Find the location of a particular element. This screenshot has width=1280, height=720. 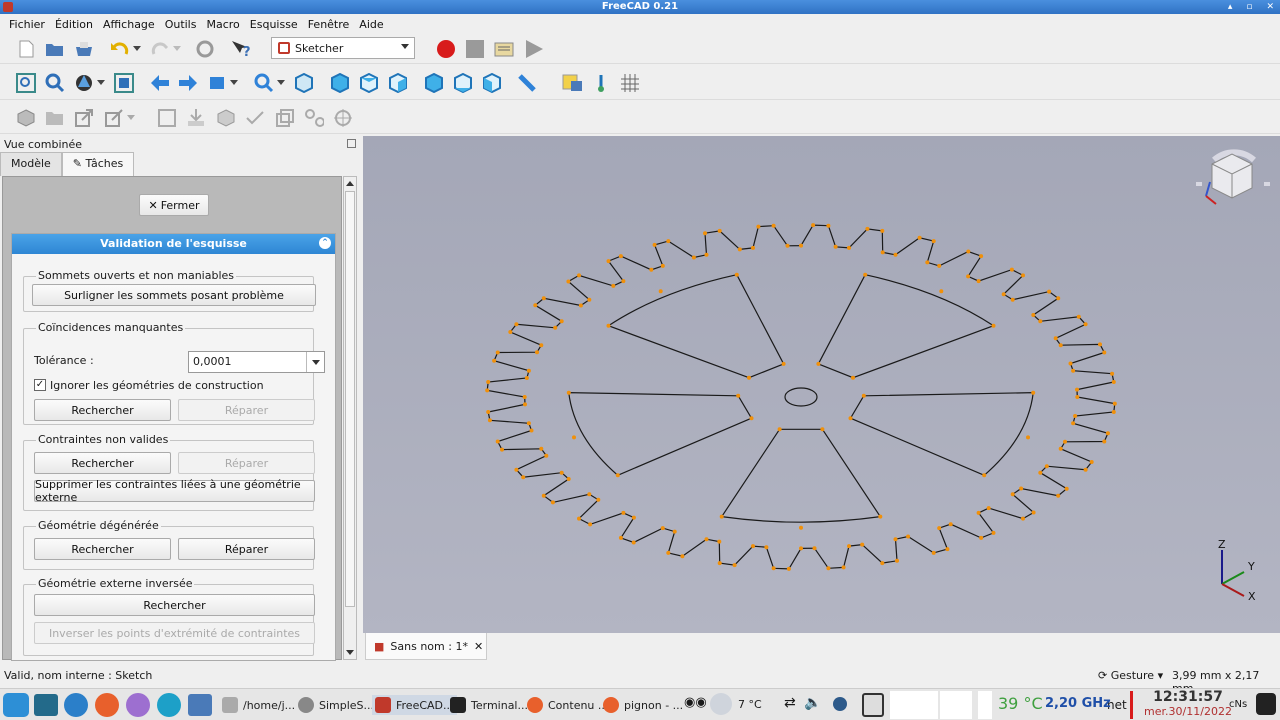

float-panel-icon is located at coordinates (351, 143).